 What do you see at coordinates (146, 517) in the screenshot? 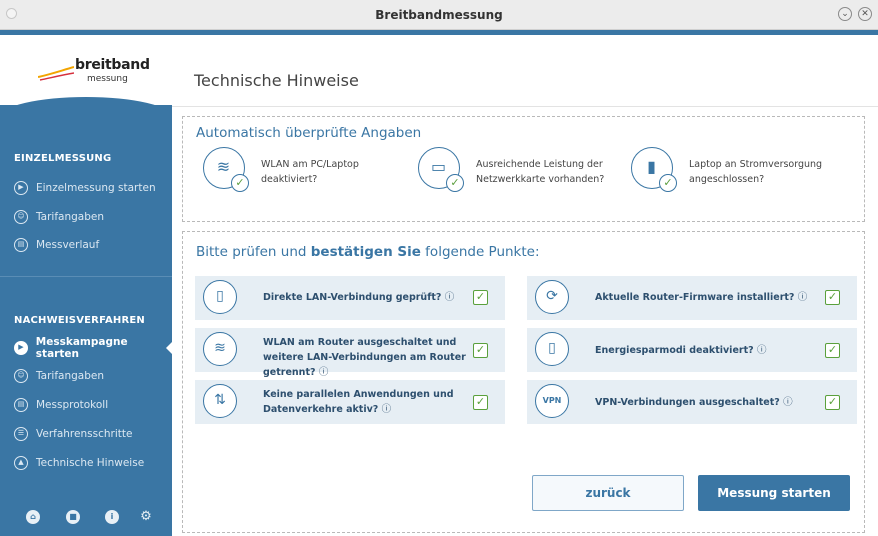
I see `settings-icon: ⚙` at bounding box center [146, 517].